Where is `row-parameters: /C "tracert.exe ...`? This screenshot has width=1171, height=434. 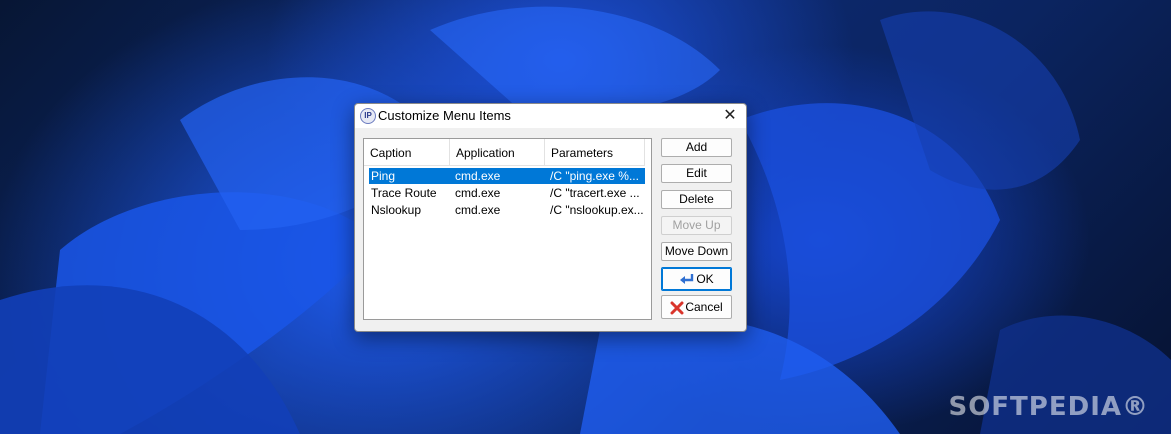
row-parameters: /C "tracert.exe ... is located at coordinates (595, 193).